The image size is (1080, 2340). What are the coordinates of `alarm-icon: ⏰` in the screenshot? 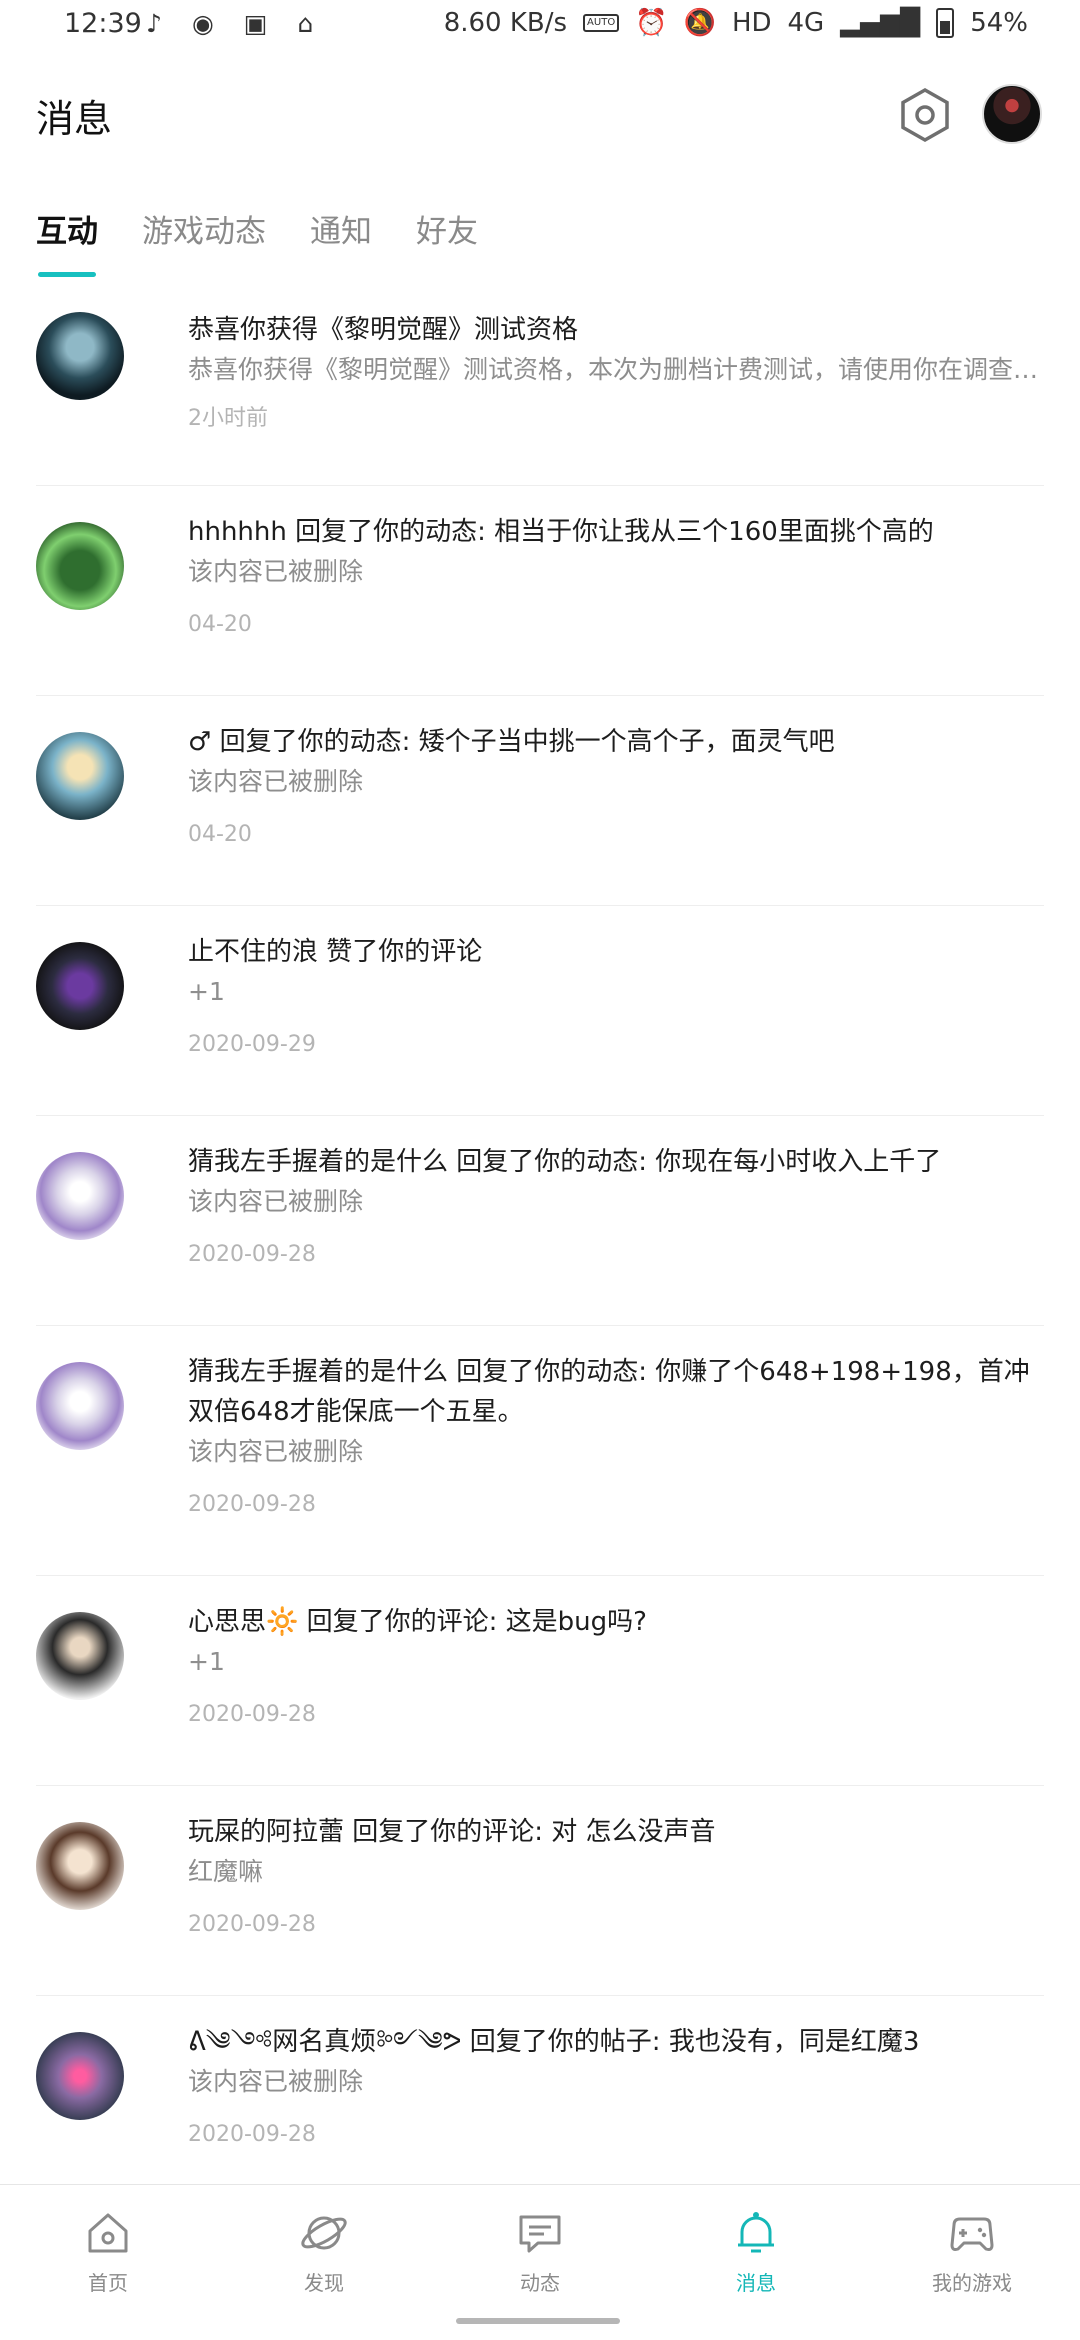 It's located at (651, 23).